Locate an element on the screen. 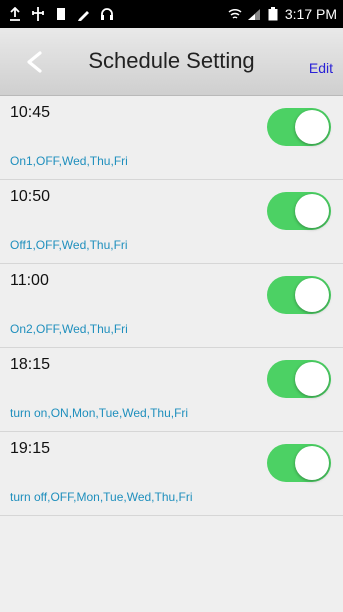  chevron-left-icon is located at coordinates (34, 62).